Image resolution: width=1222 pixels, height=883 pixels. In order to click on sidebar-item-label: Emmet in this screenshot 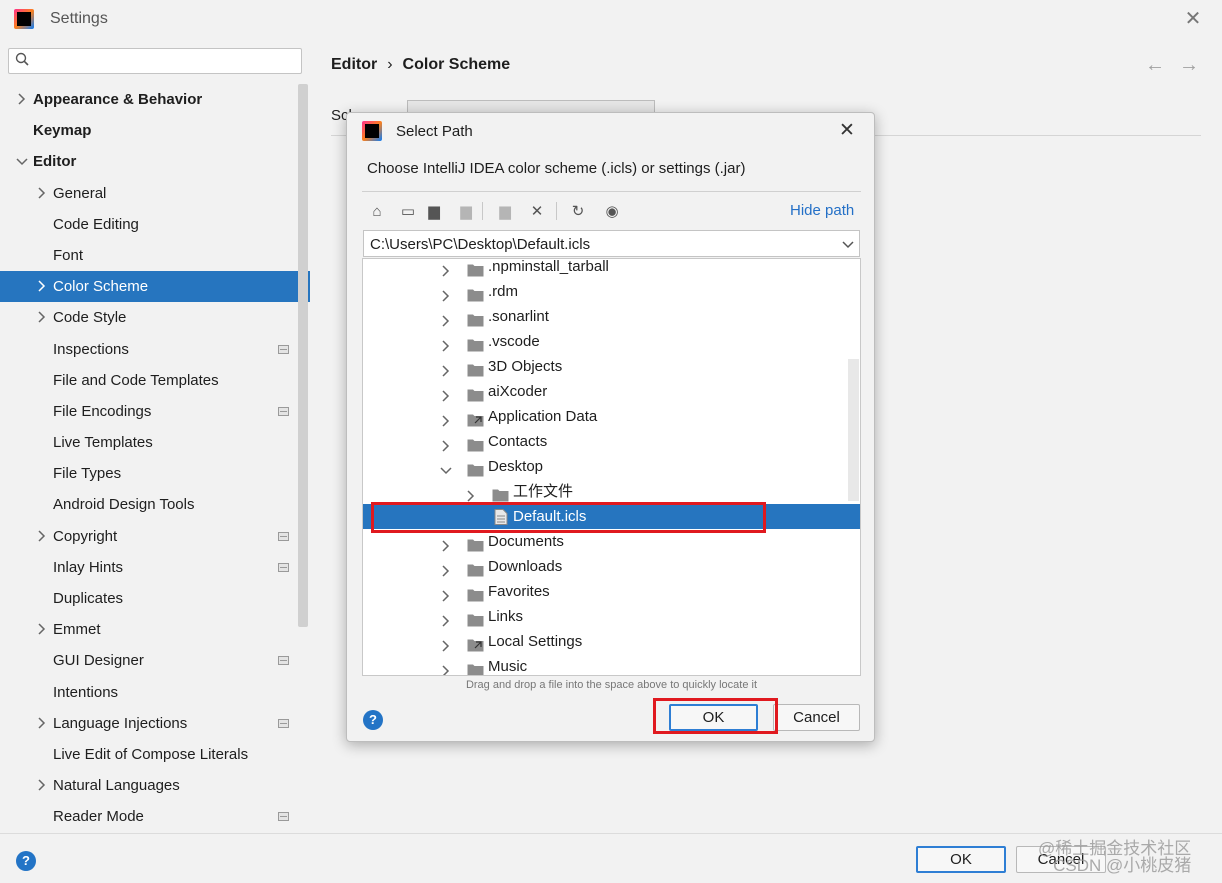, I will do `click(77, 630)`.